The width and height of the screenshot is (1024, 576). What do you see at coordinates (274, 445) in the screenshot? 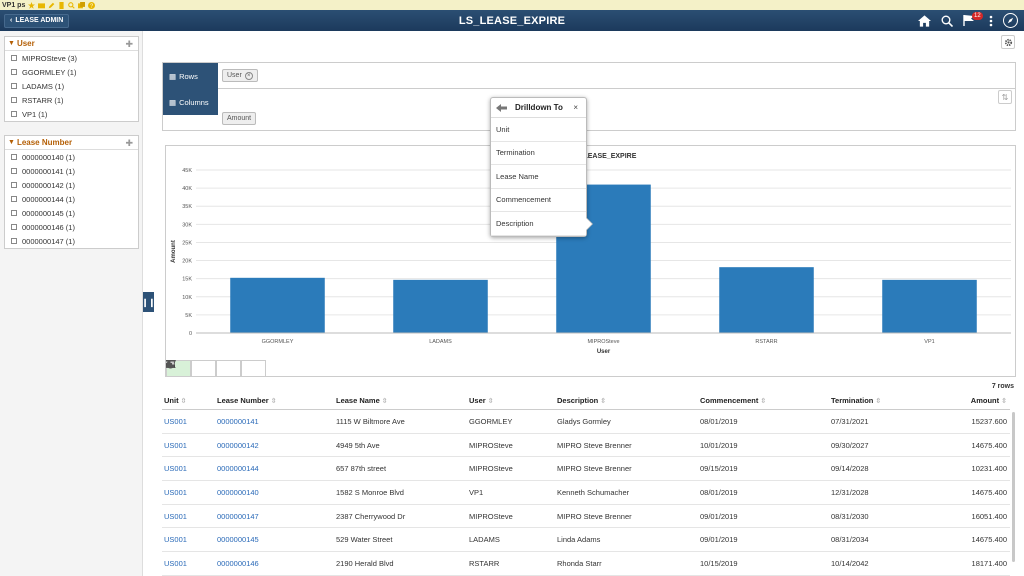
I see `cell-lease-number: 0000000142` at bounding box center [274, 445].